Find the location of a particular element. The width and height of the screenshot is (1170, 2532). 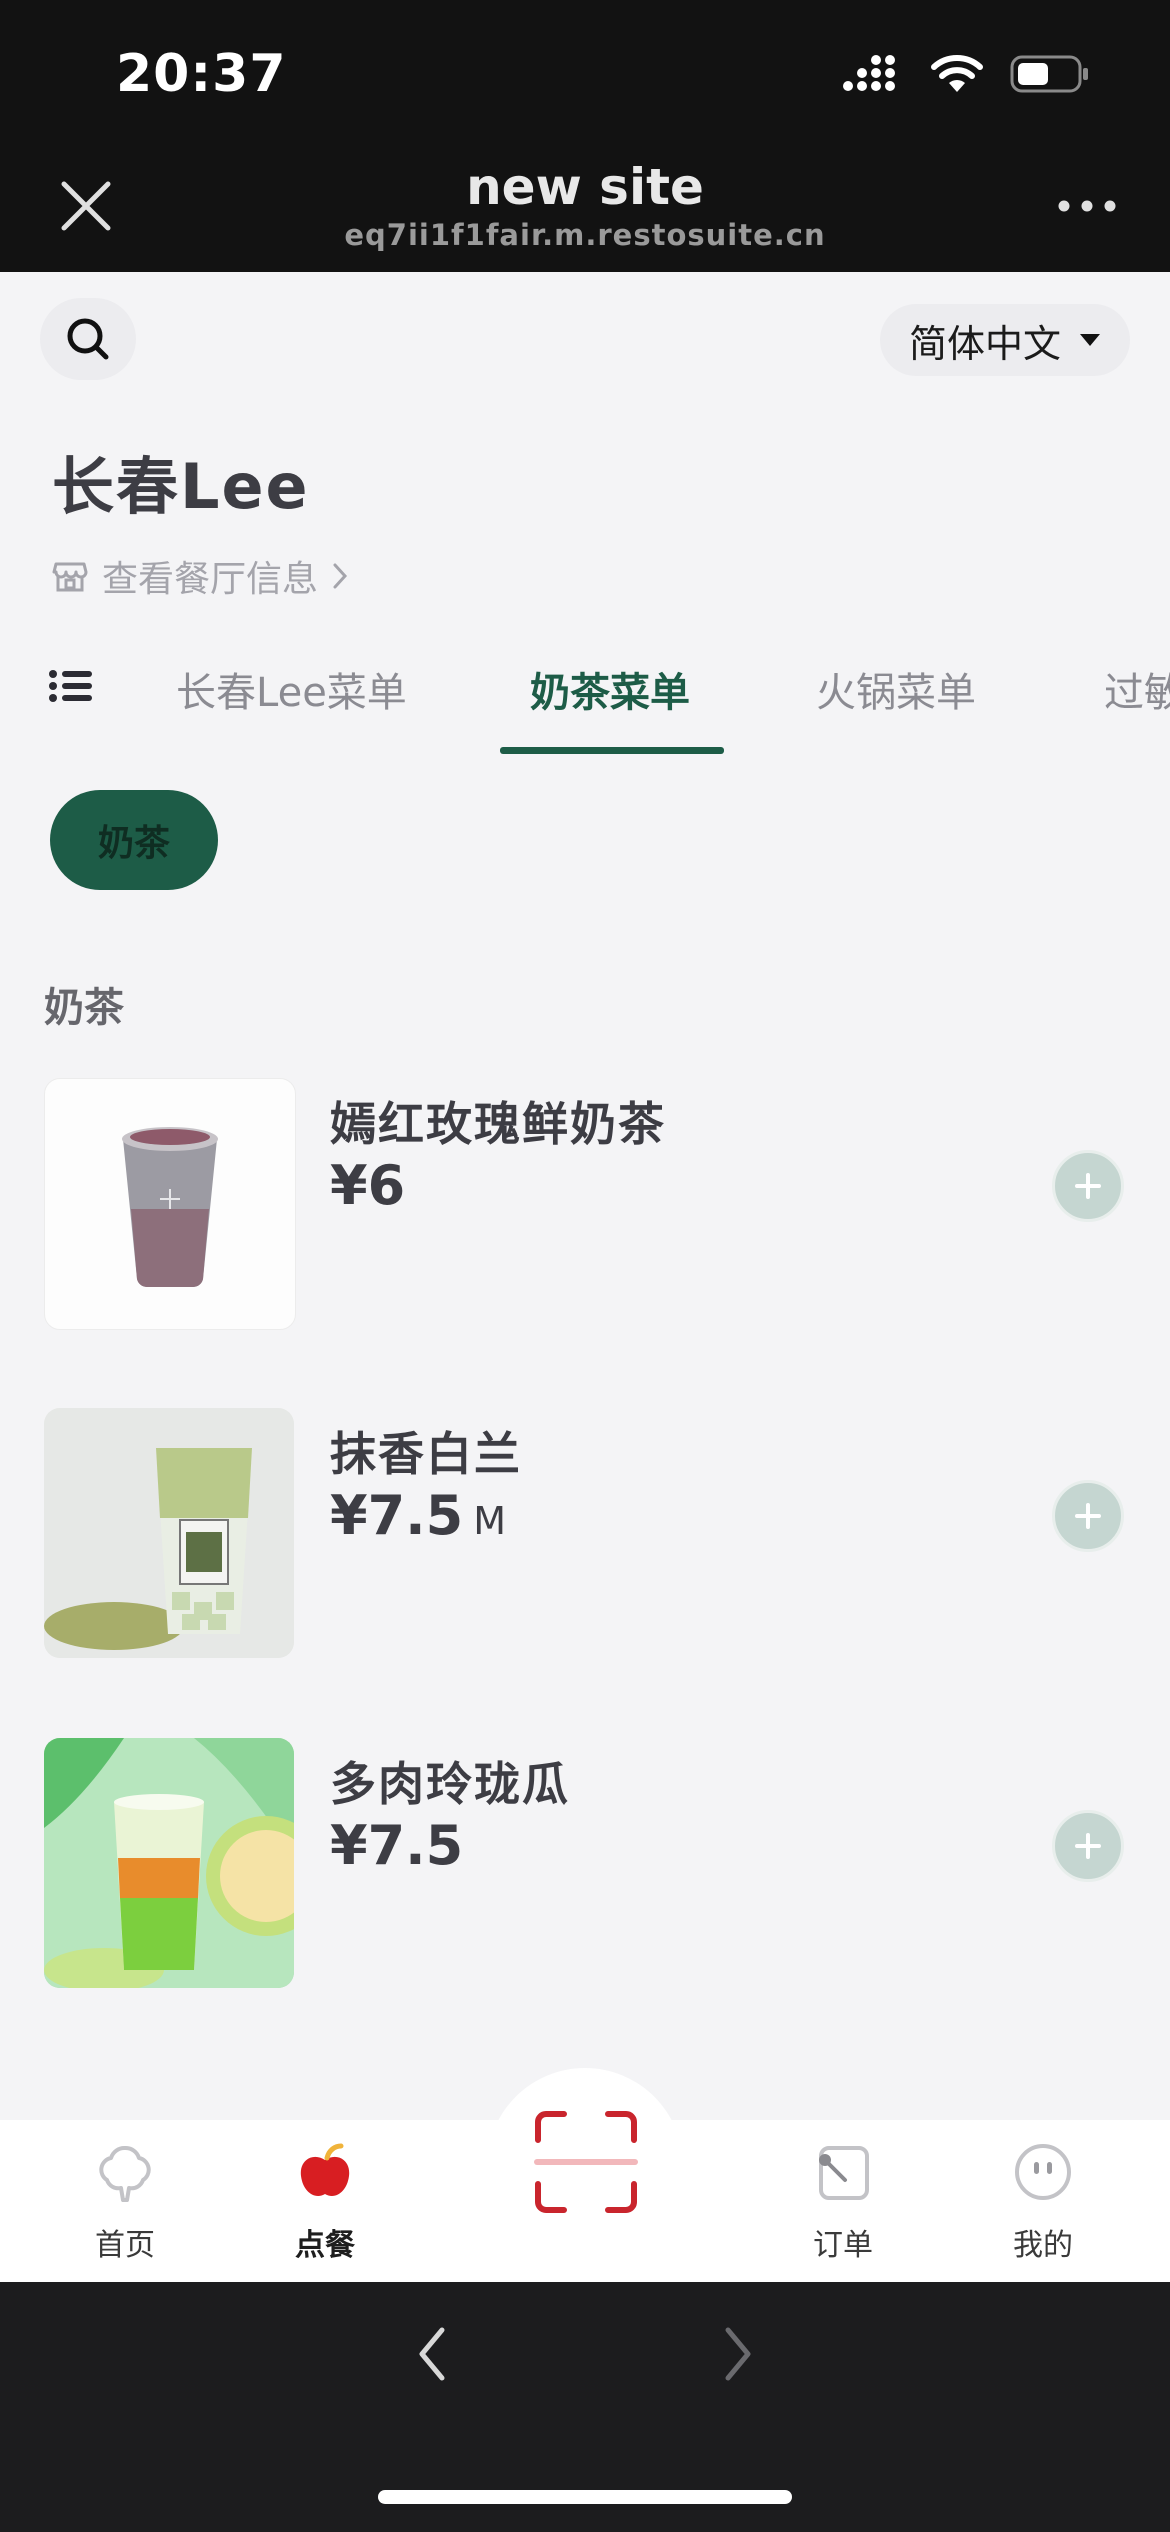

language-selector: 简体中文 is located at coordinates (1005, 340).